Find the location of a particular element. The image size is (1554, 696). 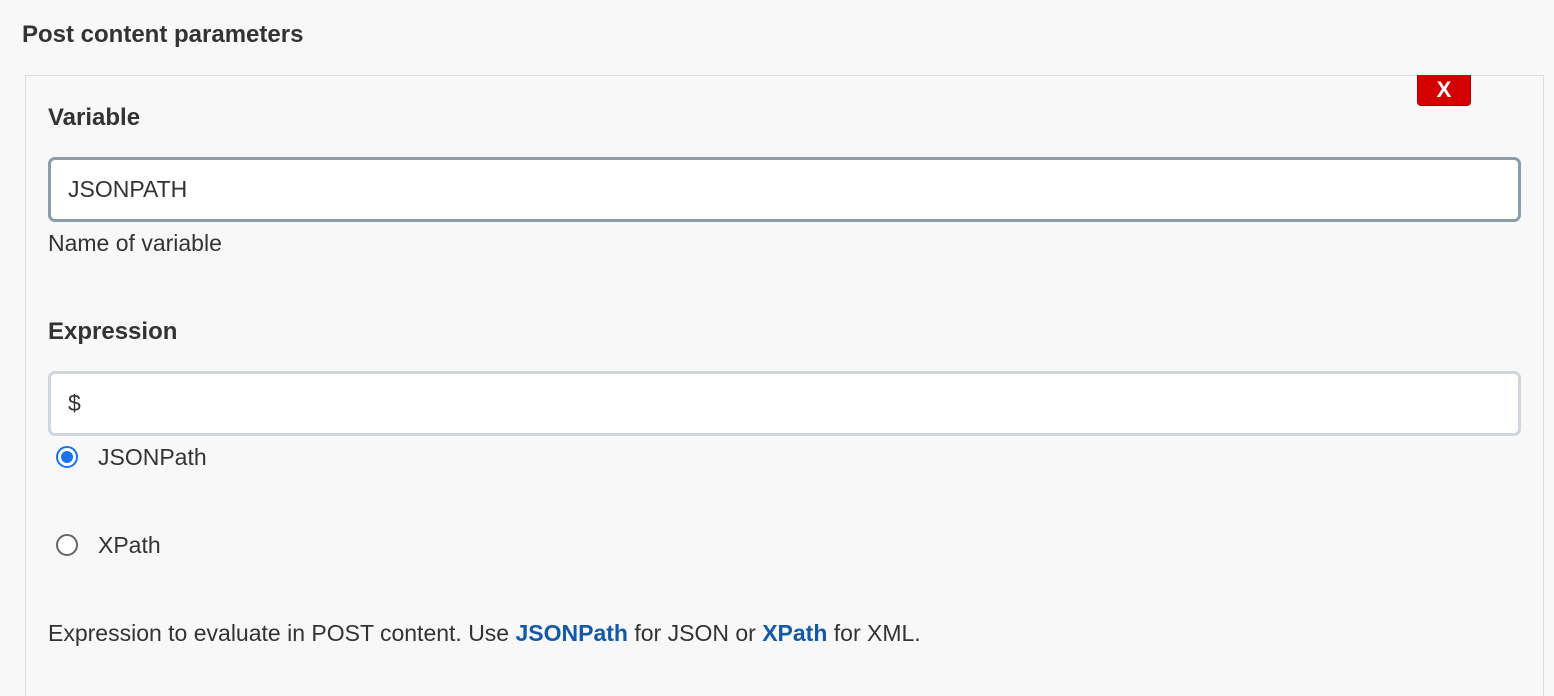

delete-parameter-button: X is located at coordinates (1444, 90).